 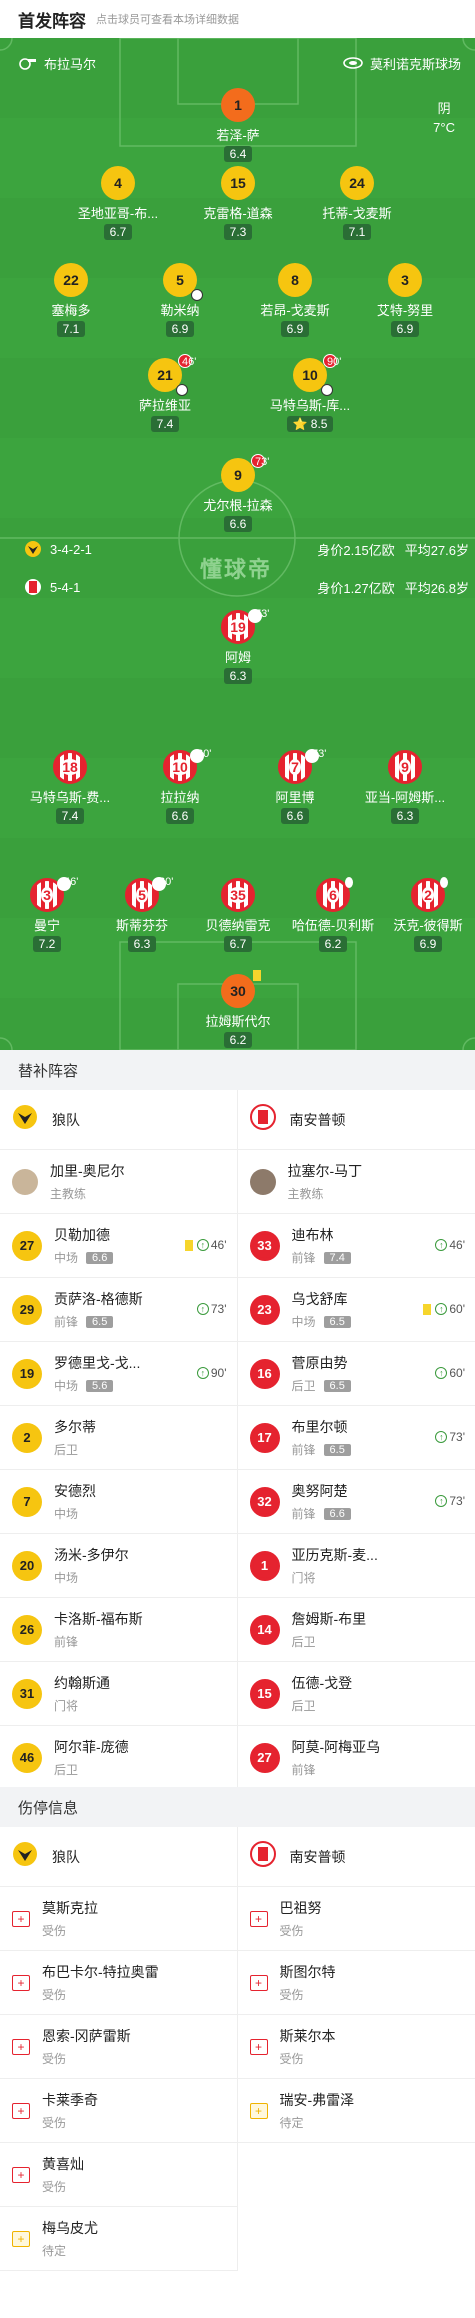 I want to click on sub-in-tag: ↑ 73', so click(x=450, y=1501).